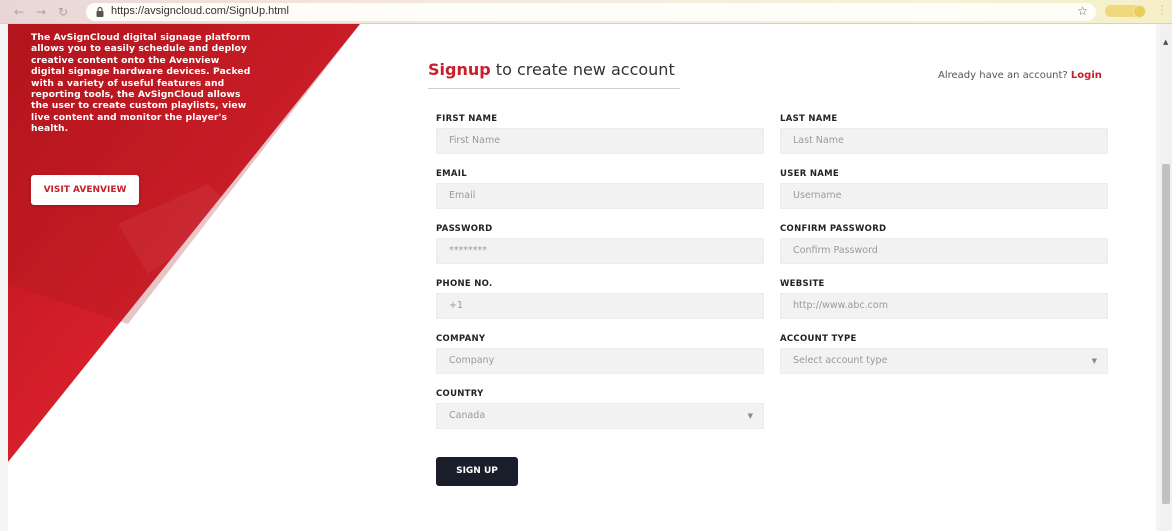 This screenshot has width=1172, height=531. What do you see at coordinates (1162, 10) in the screenshot?
I see `menu-dots-icon: ⋮` at bounding box center [1162, 10].